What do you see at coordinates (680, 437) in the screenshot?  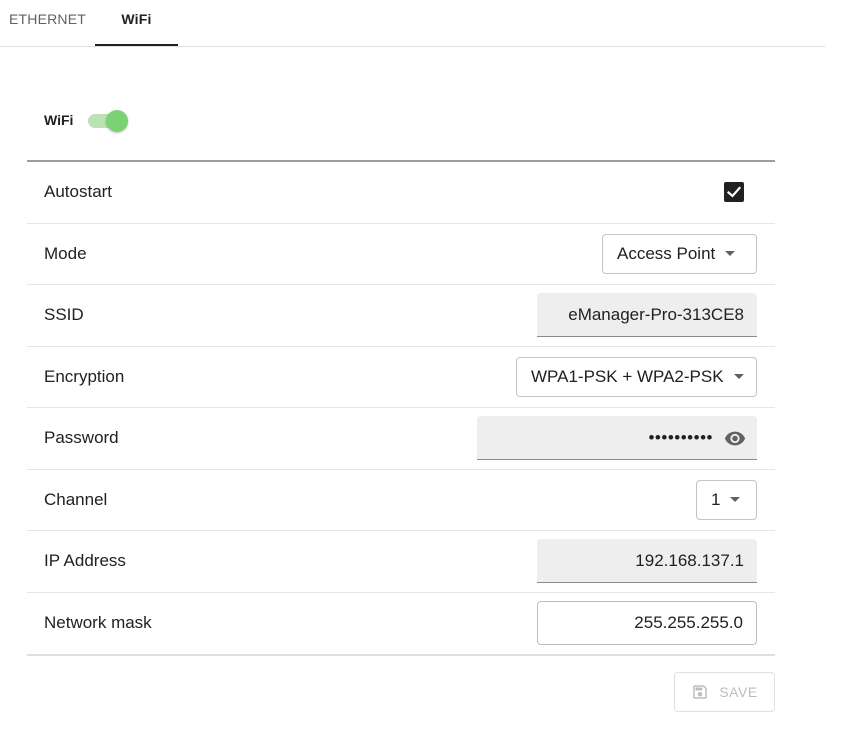 I see `password-masked-value: ••••••••••` at bounding box center [680, 437].